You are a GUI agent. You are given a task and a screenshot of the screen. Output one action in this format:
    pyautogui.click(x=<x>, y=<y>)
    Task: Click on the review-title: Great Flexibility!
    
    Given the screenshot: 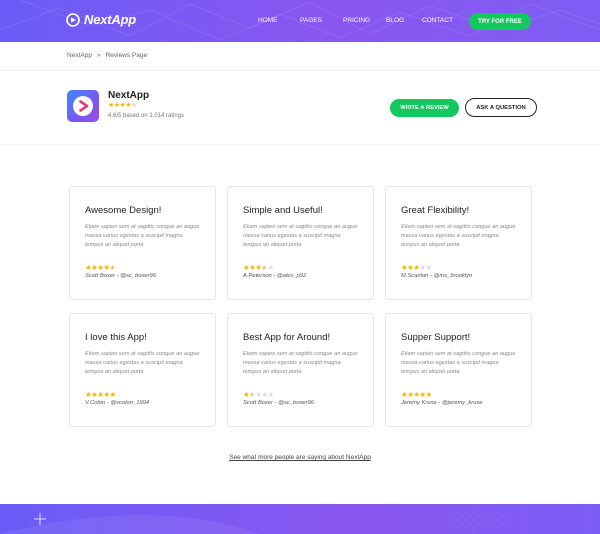 What is the action you would take?
    pyautogui.click(x=435, y=210)
    